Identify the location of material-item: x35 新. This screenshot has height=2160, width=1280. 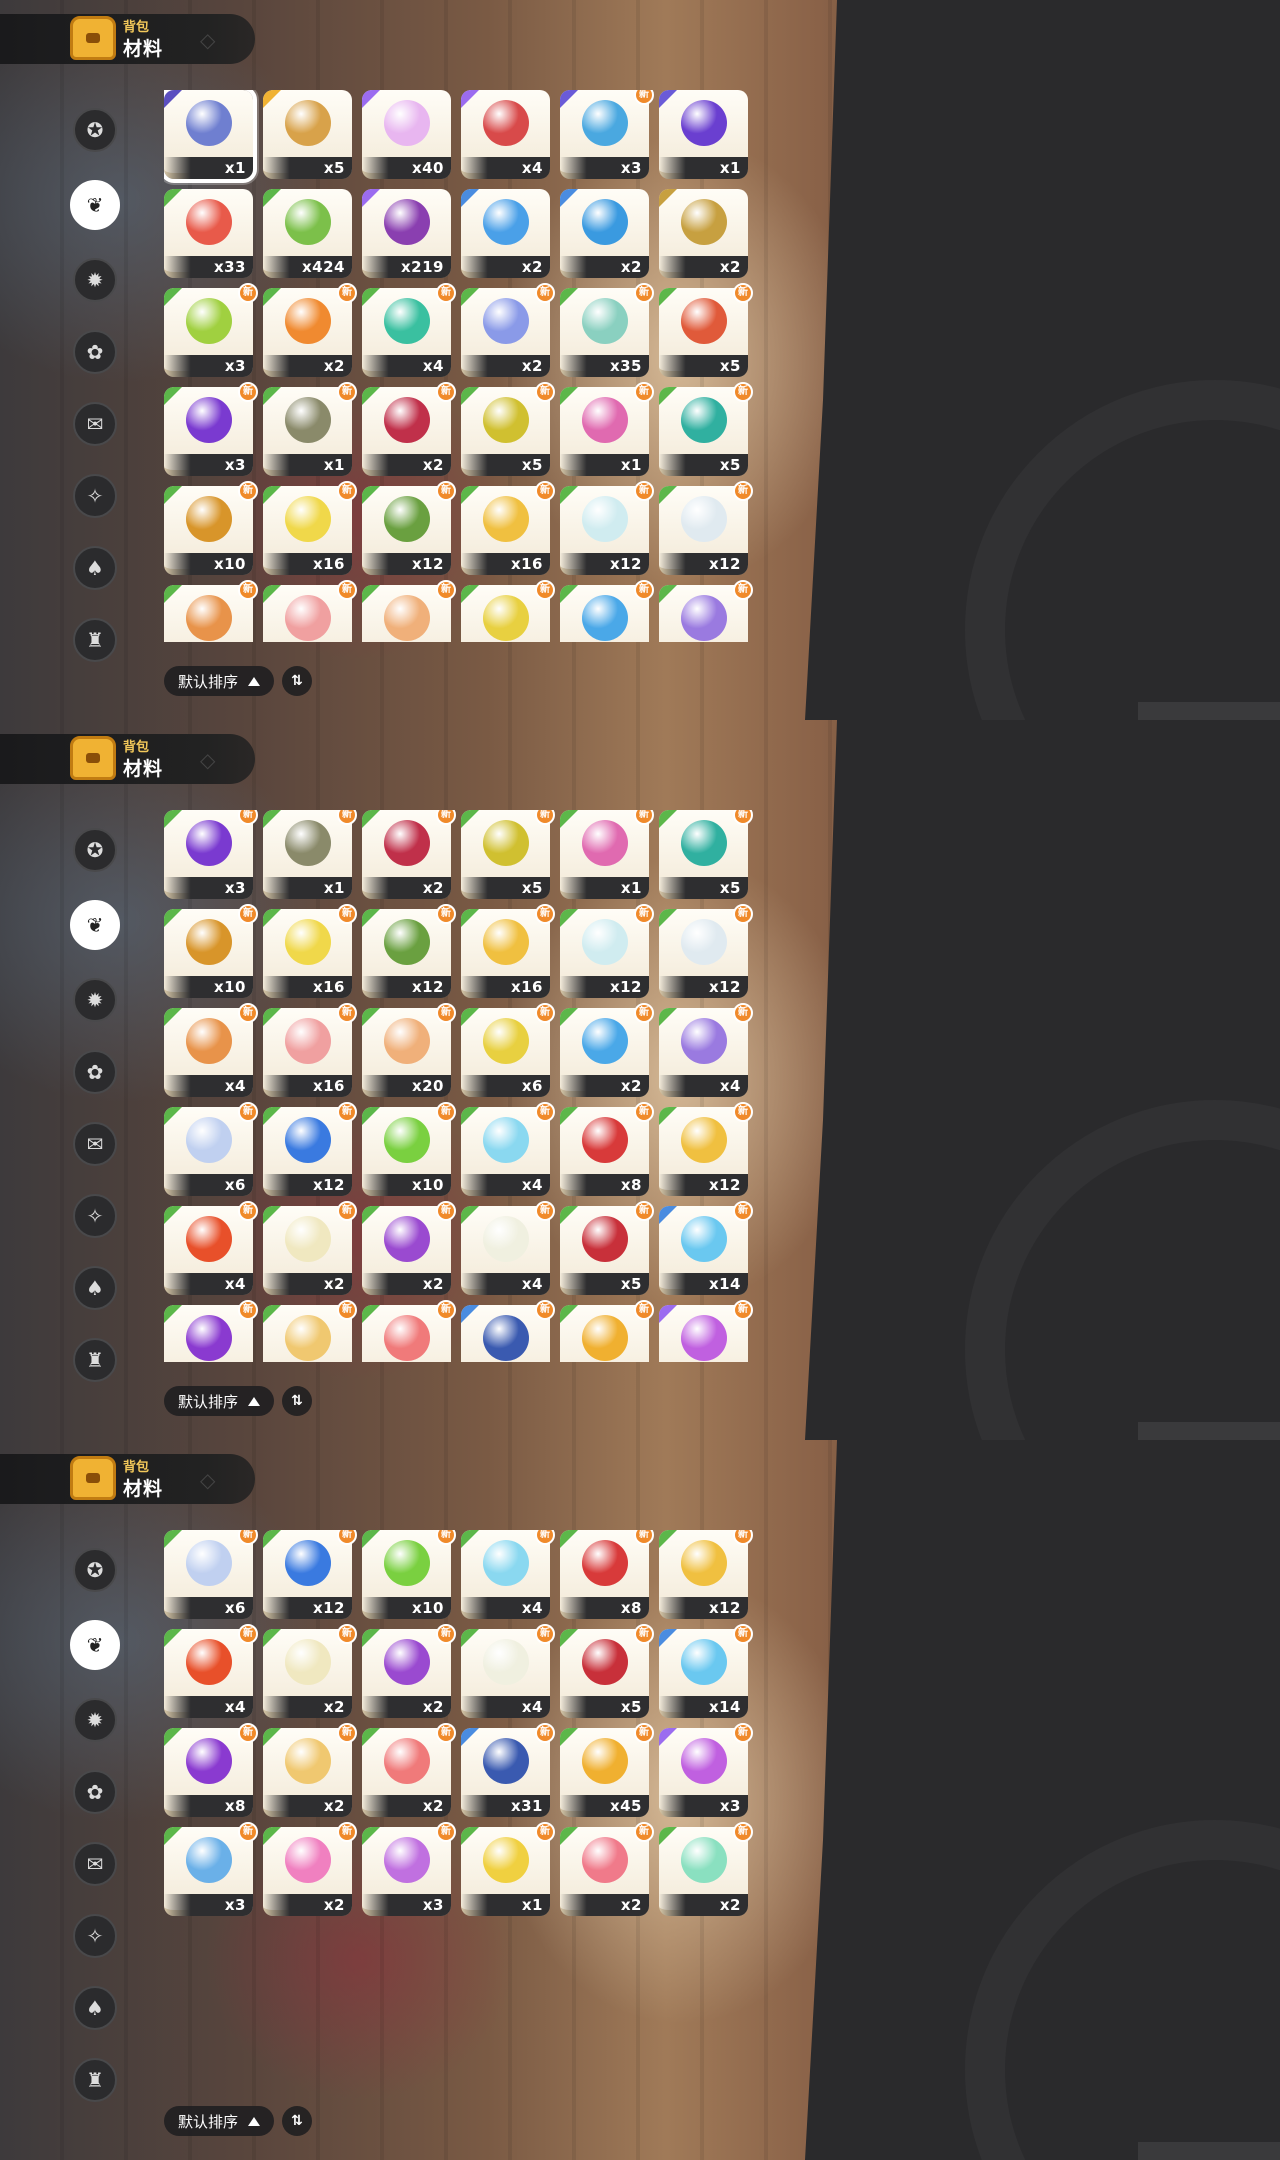
(607, 330).